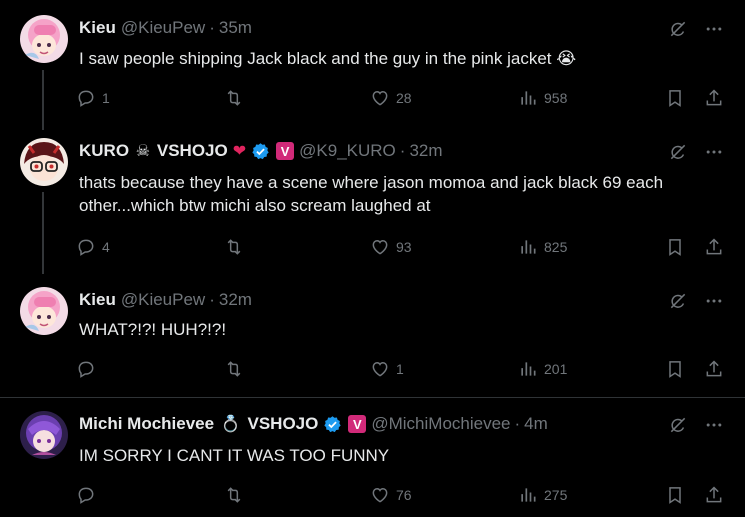 This screenshot has width=745, height=517. Describe the element at coordinates (404, 495) in the screenshot. I see `like-count: 76` at that location.